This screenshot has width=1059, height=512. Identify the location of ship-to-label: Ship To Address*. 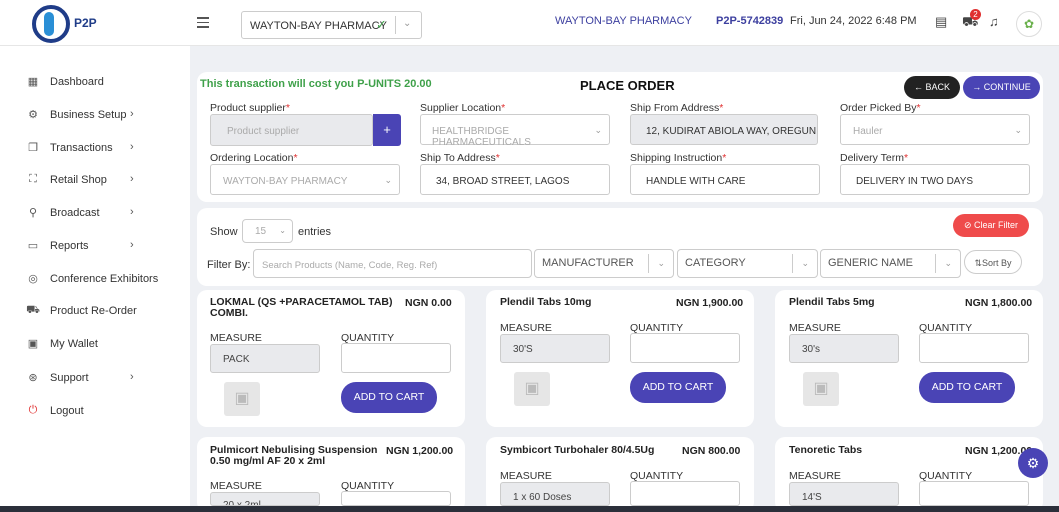
(460, 158).